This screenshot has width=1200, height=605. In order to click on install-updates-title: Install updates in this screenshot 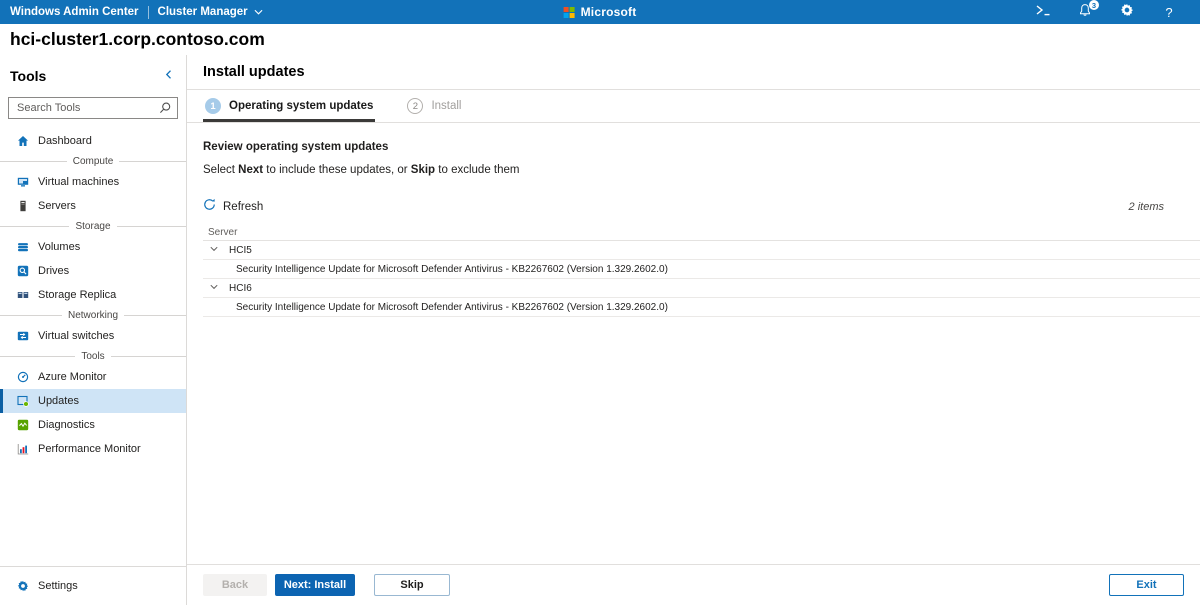, I will do `click(254, 72)`.